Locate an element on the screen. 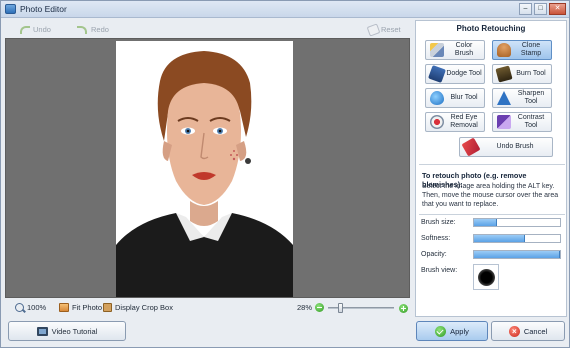  tool-sharpen: Sharpen Tool is located at coordinates (522, 98).